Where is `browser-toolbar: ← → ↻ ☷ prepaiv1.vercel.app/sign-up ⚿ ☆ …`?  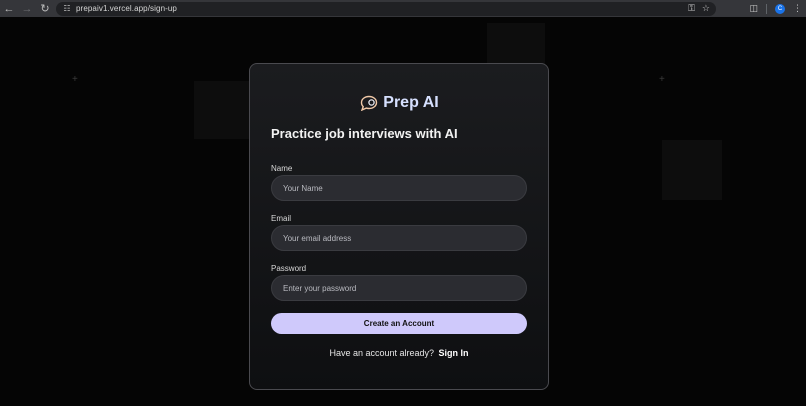
browser-toolbar: ← → ↻ ☷ prepaiv1.vercel.app/sign-up ⚿ ☆ … is located at coordinates (403, 8).